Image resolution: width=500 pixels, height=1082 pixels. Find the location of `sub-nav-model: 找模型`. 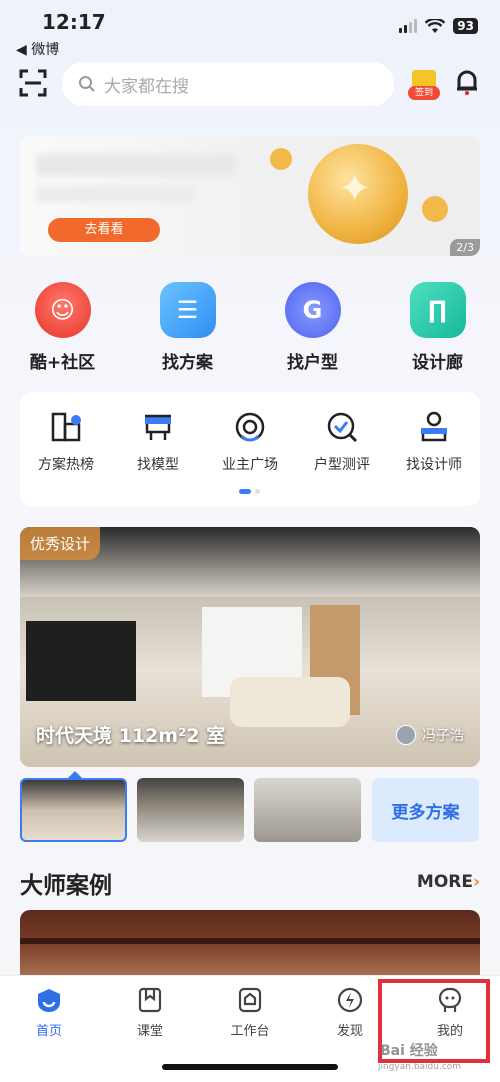

sub-nav-model: 找模型 is located at coordinates (158, 442).